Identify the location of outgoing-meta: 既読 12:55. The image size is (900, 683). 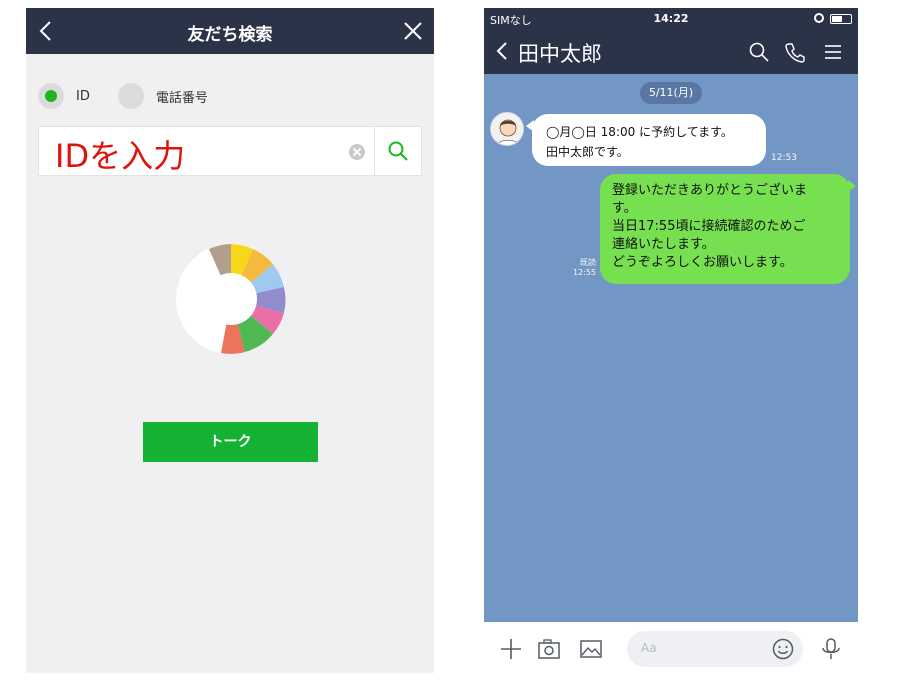
(581, 268).